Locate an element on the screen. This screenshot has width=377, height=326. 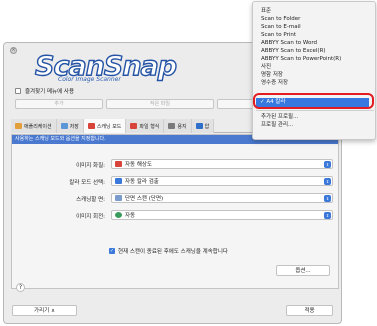
menu-item-scan-to-print: Scan to Print is located at coordinates (314, 35).